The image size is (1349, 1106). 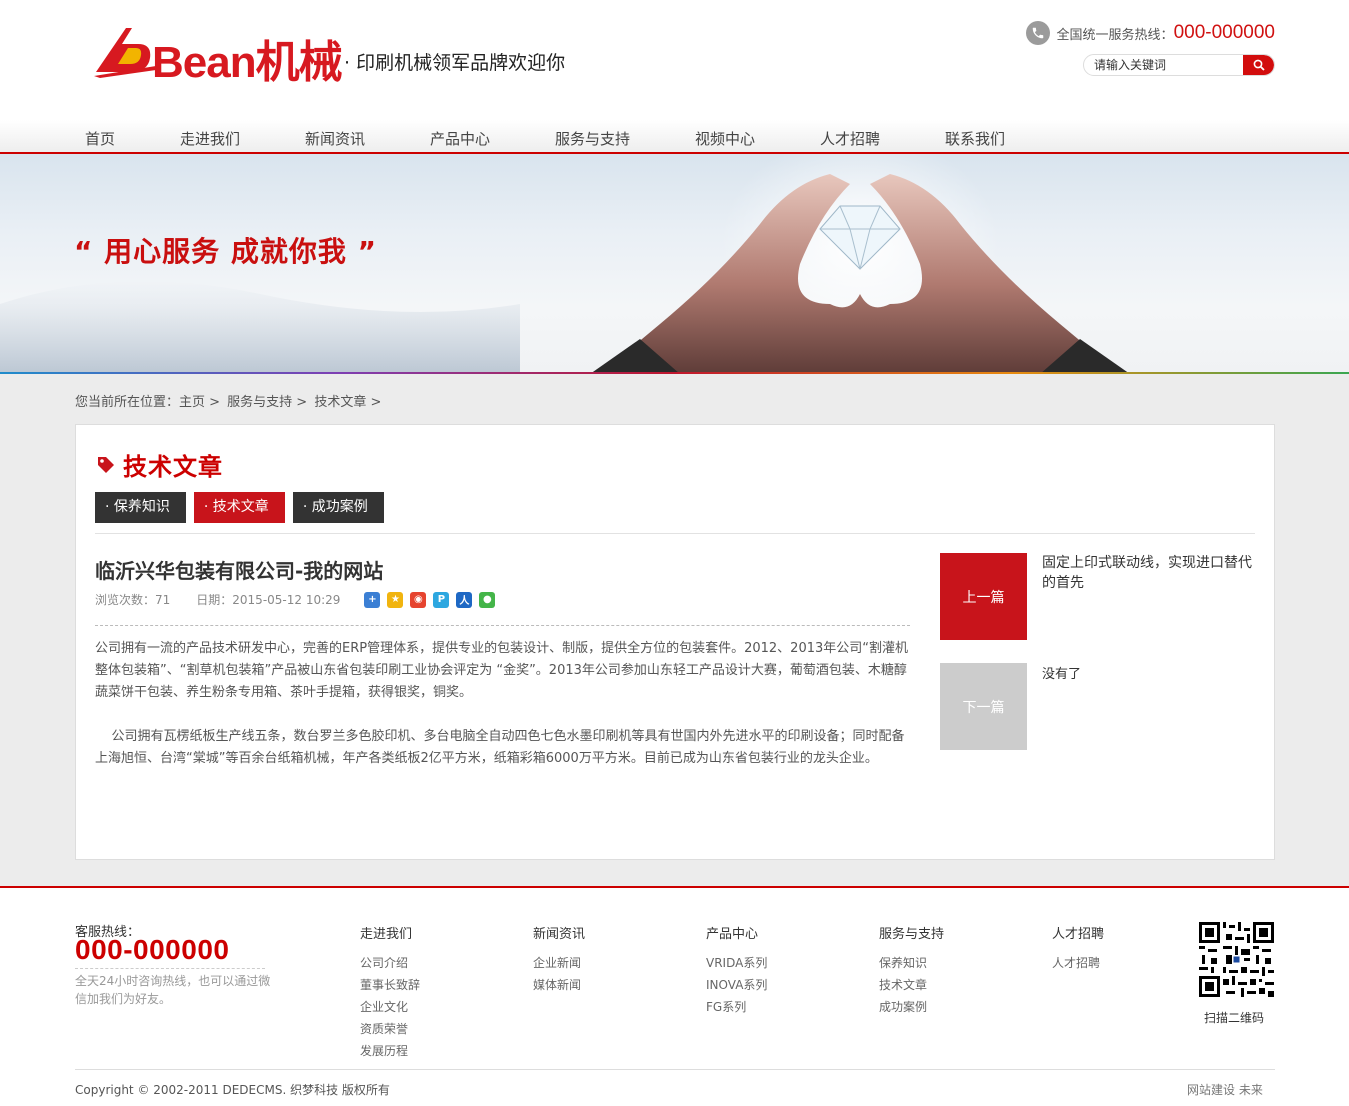 I want to click on qr-label: 扫描二维码, so click(x=1234, y=1018).